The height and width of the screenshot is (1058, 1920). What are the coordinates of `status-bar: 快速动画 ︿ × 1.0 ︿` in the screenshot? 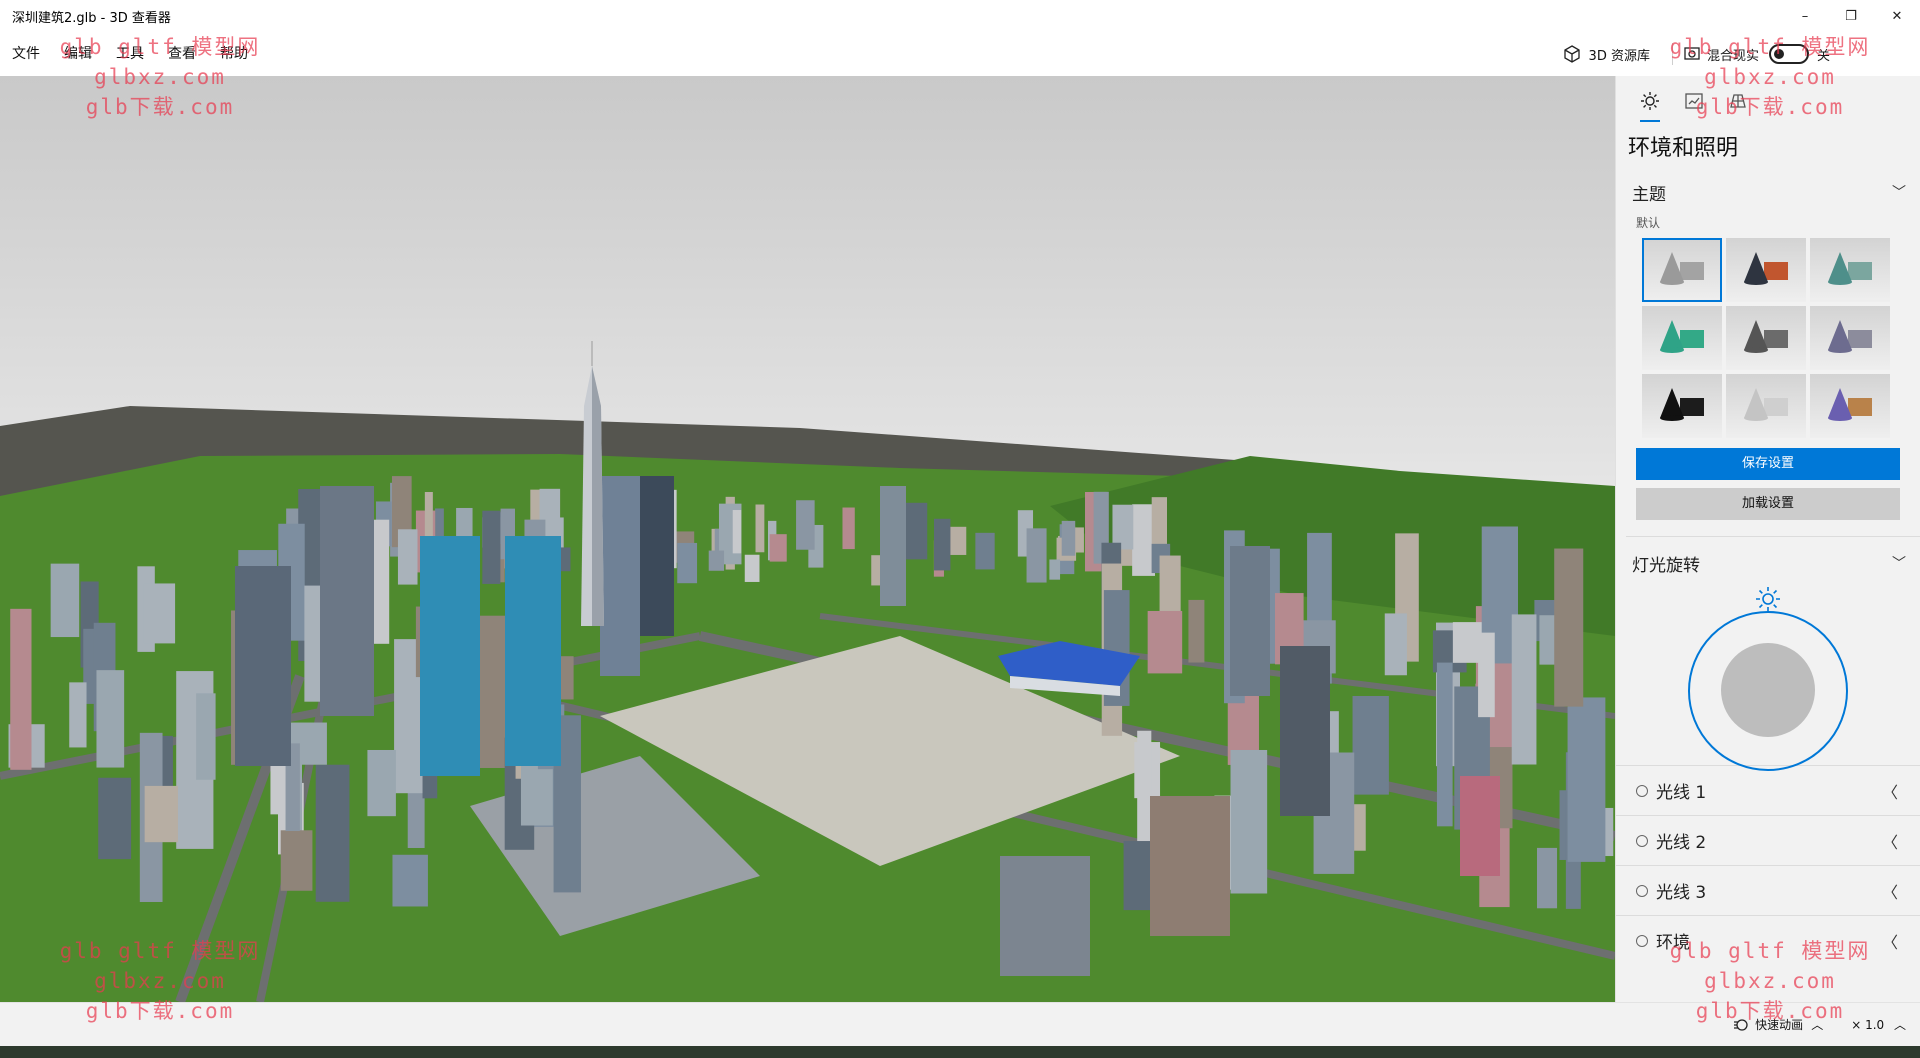 It's located at (960, 1024).